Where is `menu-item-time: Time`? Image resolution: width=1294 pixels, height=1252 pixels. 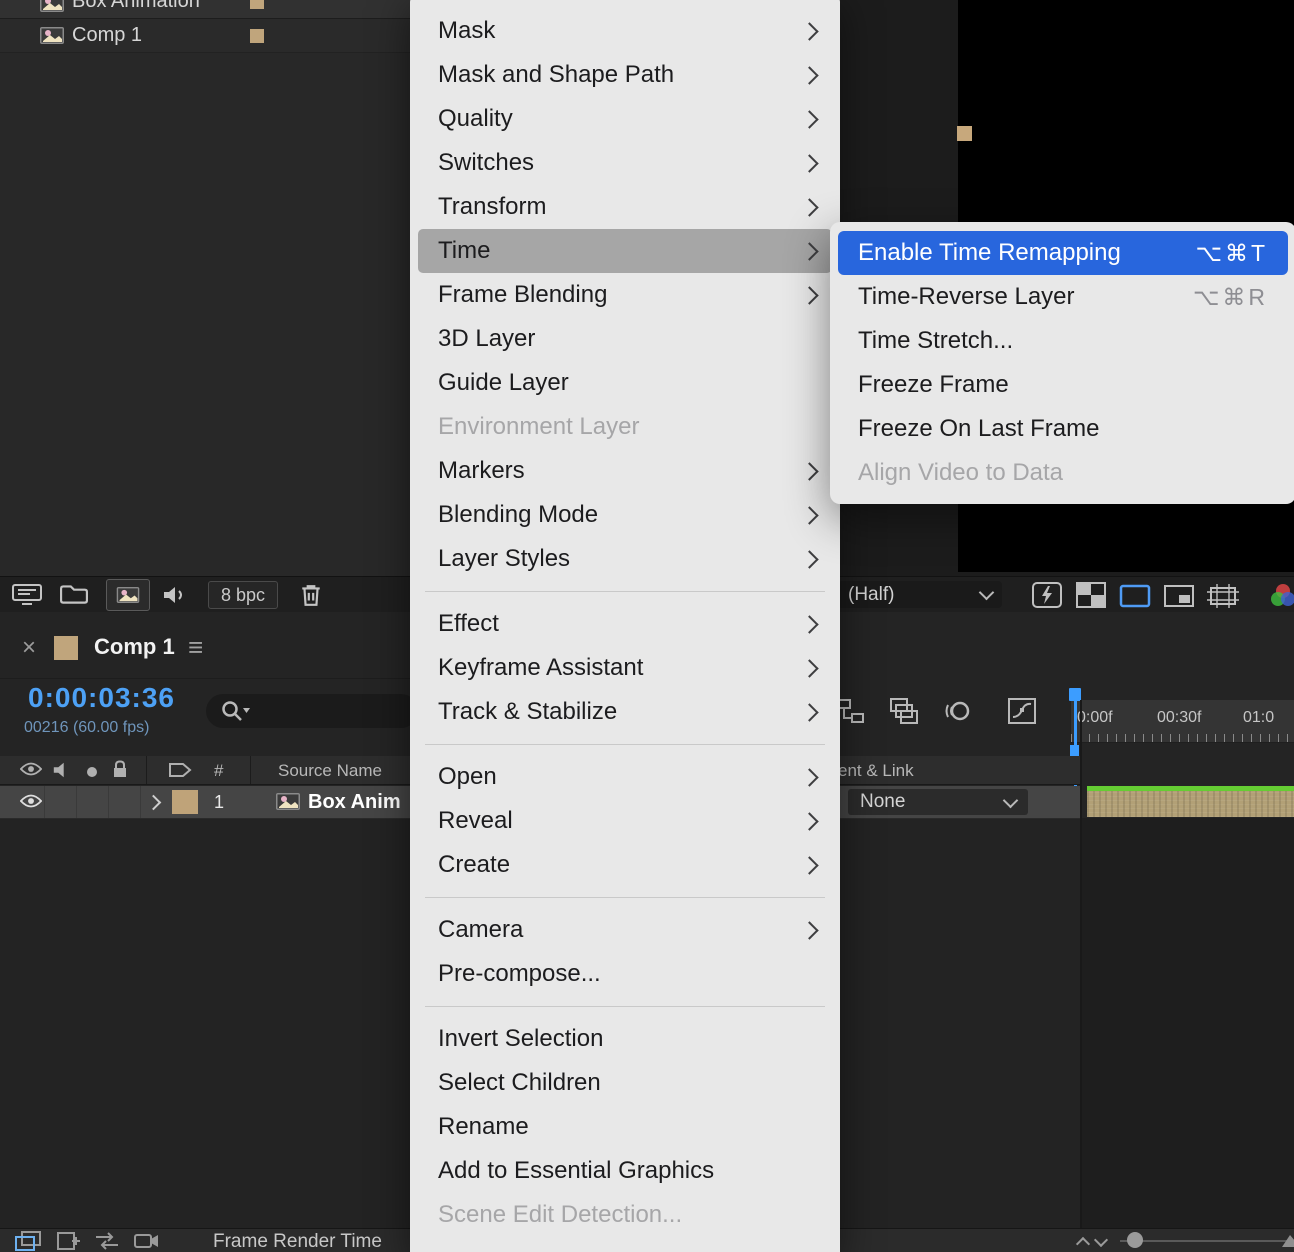
menu-item-time: Time is located at coordinates (625, 251).